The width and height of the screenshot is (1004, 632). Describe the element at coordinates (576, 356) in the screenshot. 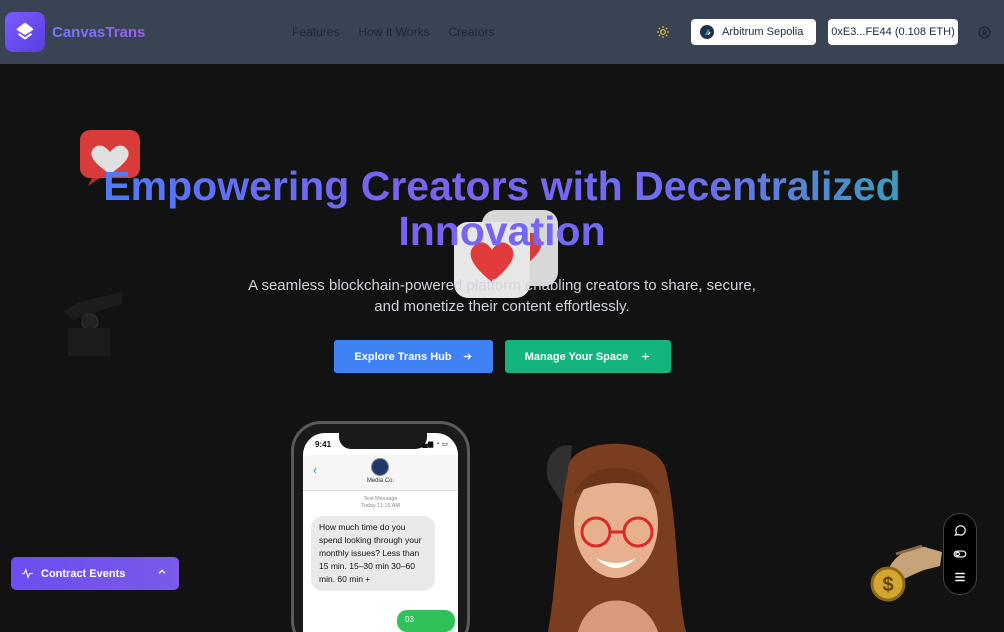

I see `manage-label: Manage Your Space` at that location.